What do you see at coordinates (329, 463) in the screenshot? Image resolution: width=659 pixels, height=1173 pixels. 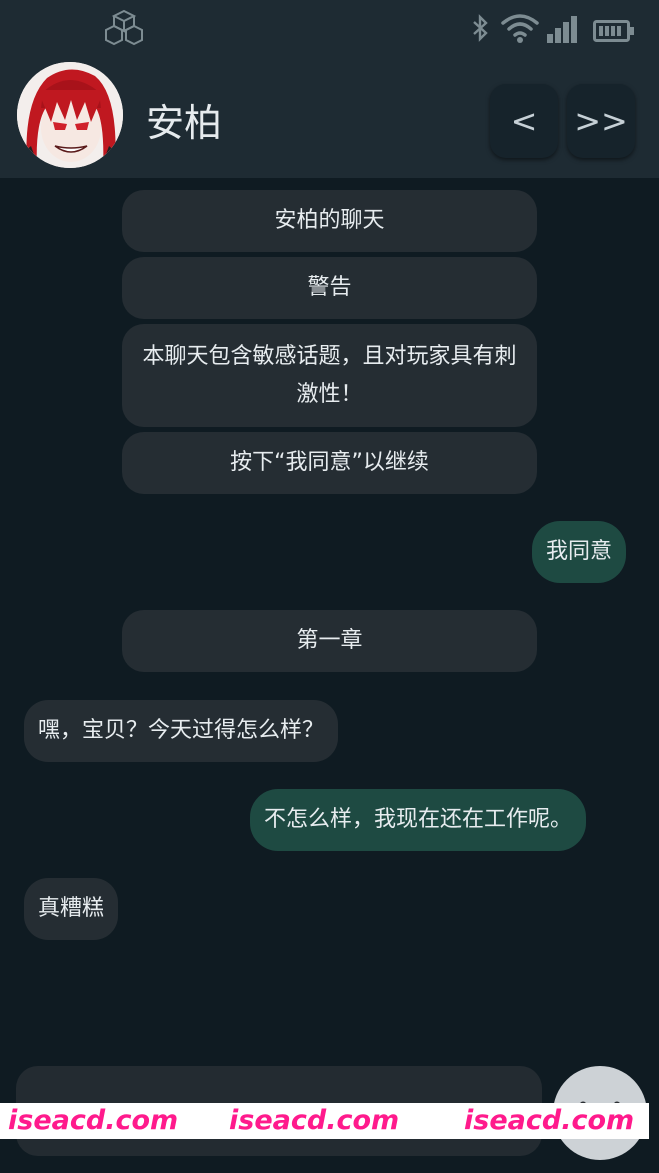 I see `system-message: 按下“我同意”以继续` at bounding box center [329, 463].